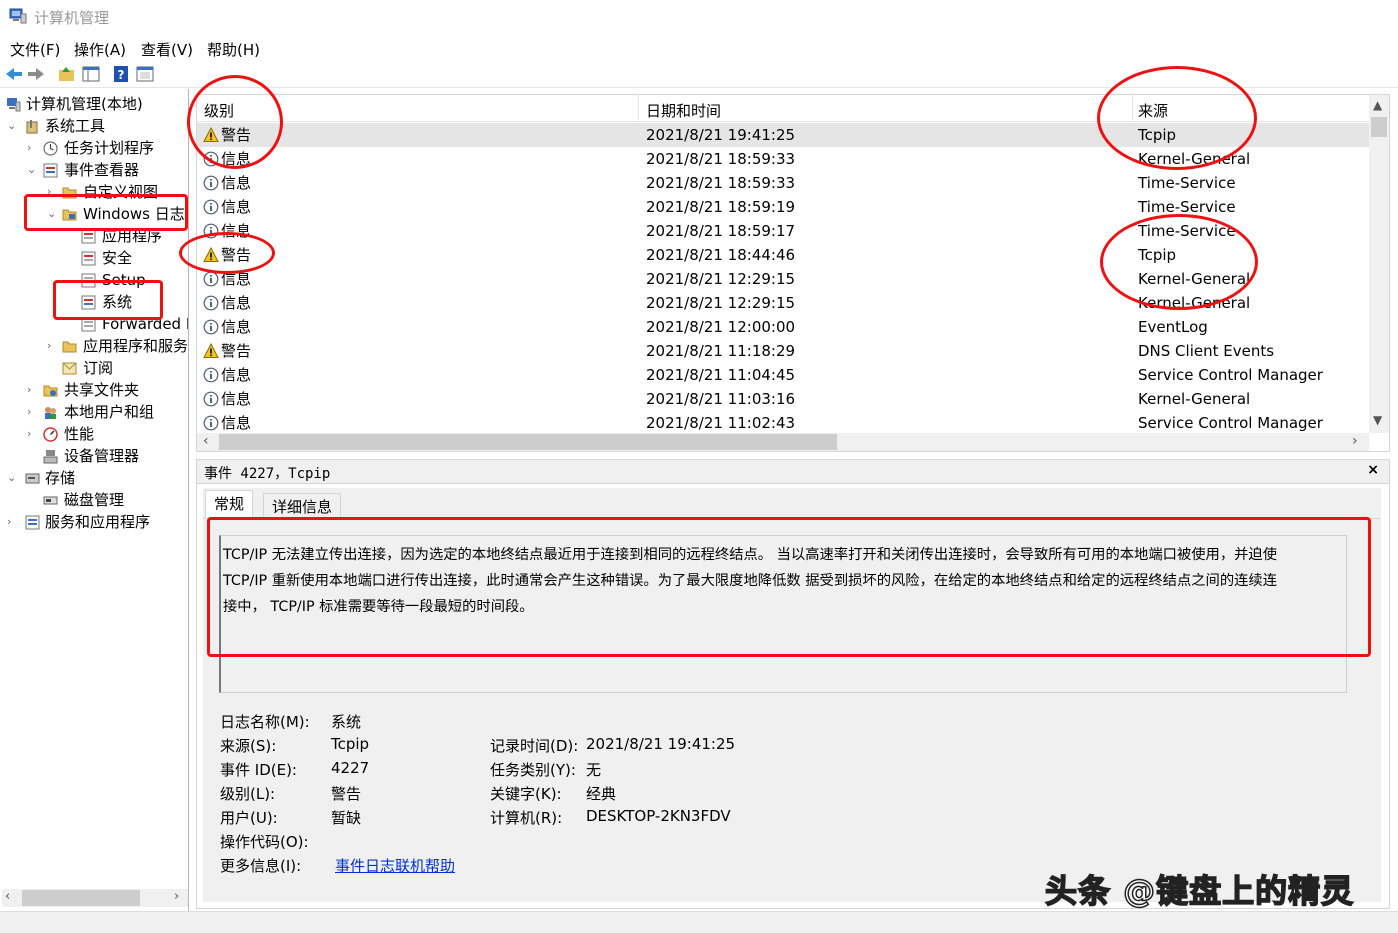 This screenshot has width=1398, height=933. What do you see at coordinates (720, 183) in the screenshot?
I see `event-datetime: 2021/8/21 18:59:33` at bounding box center [720, 183].